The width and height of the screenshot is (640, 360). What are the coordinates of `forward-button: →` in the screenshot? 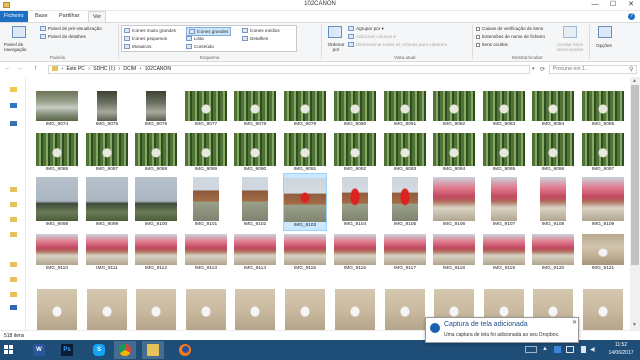 It's located at (19, 68).